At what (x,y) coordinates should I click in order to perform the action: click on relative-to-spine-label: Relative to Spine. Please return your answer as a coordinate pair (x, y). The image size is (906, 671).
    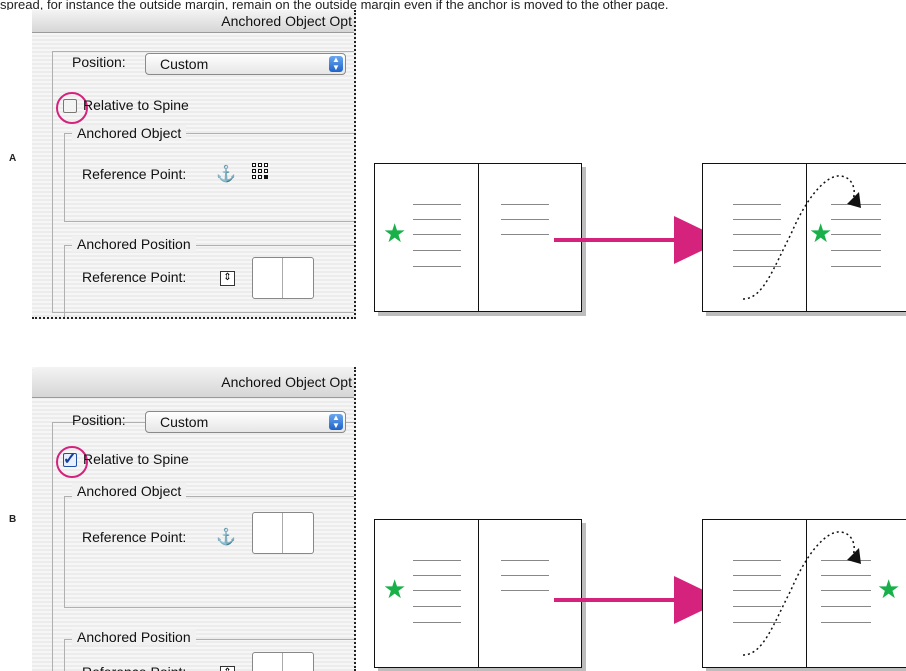
    Looking at the image, I should click on (136, 105).